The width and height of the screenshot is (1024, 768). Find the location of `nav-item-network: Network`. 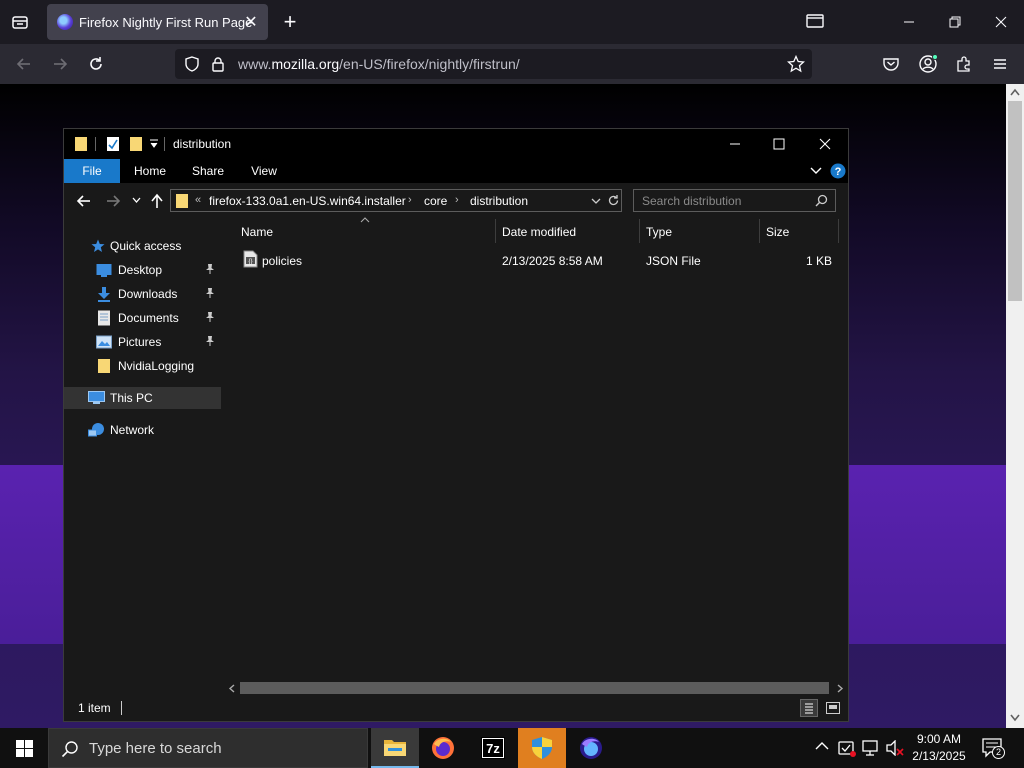

nav-item-network: Network is located at coordinates (142, 430).